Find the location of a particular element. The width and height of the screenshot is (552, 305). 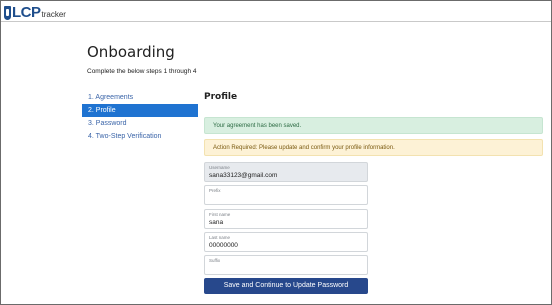

top-bar: LCP tracker is located at coordinates (276, 11).